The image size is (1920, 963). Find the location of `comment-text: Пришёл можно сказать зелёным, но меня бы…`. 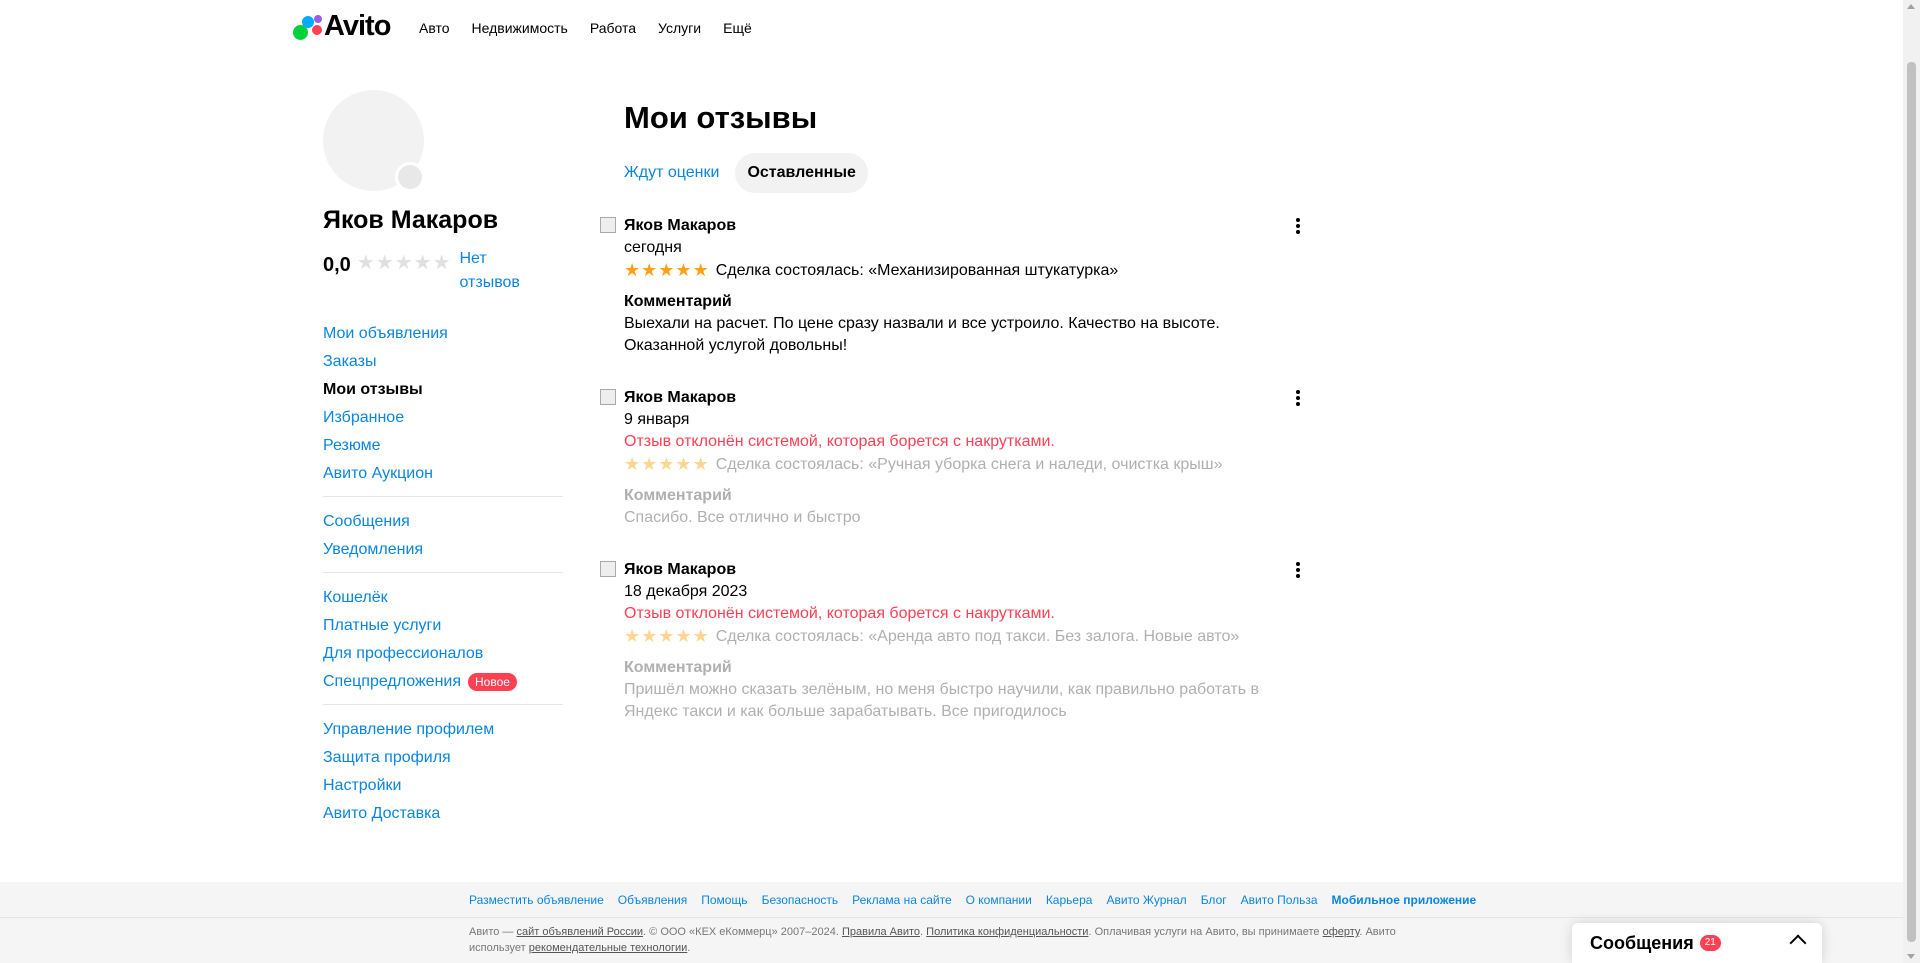

comment-text: Пришёл можно сказать зелёным, но меня бы… is located at coordinates (942, 700).